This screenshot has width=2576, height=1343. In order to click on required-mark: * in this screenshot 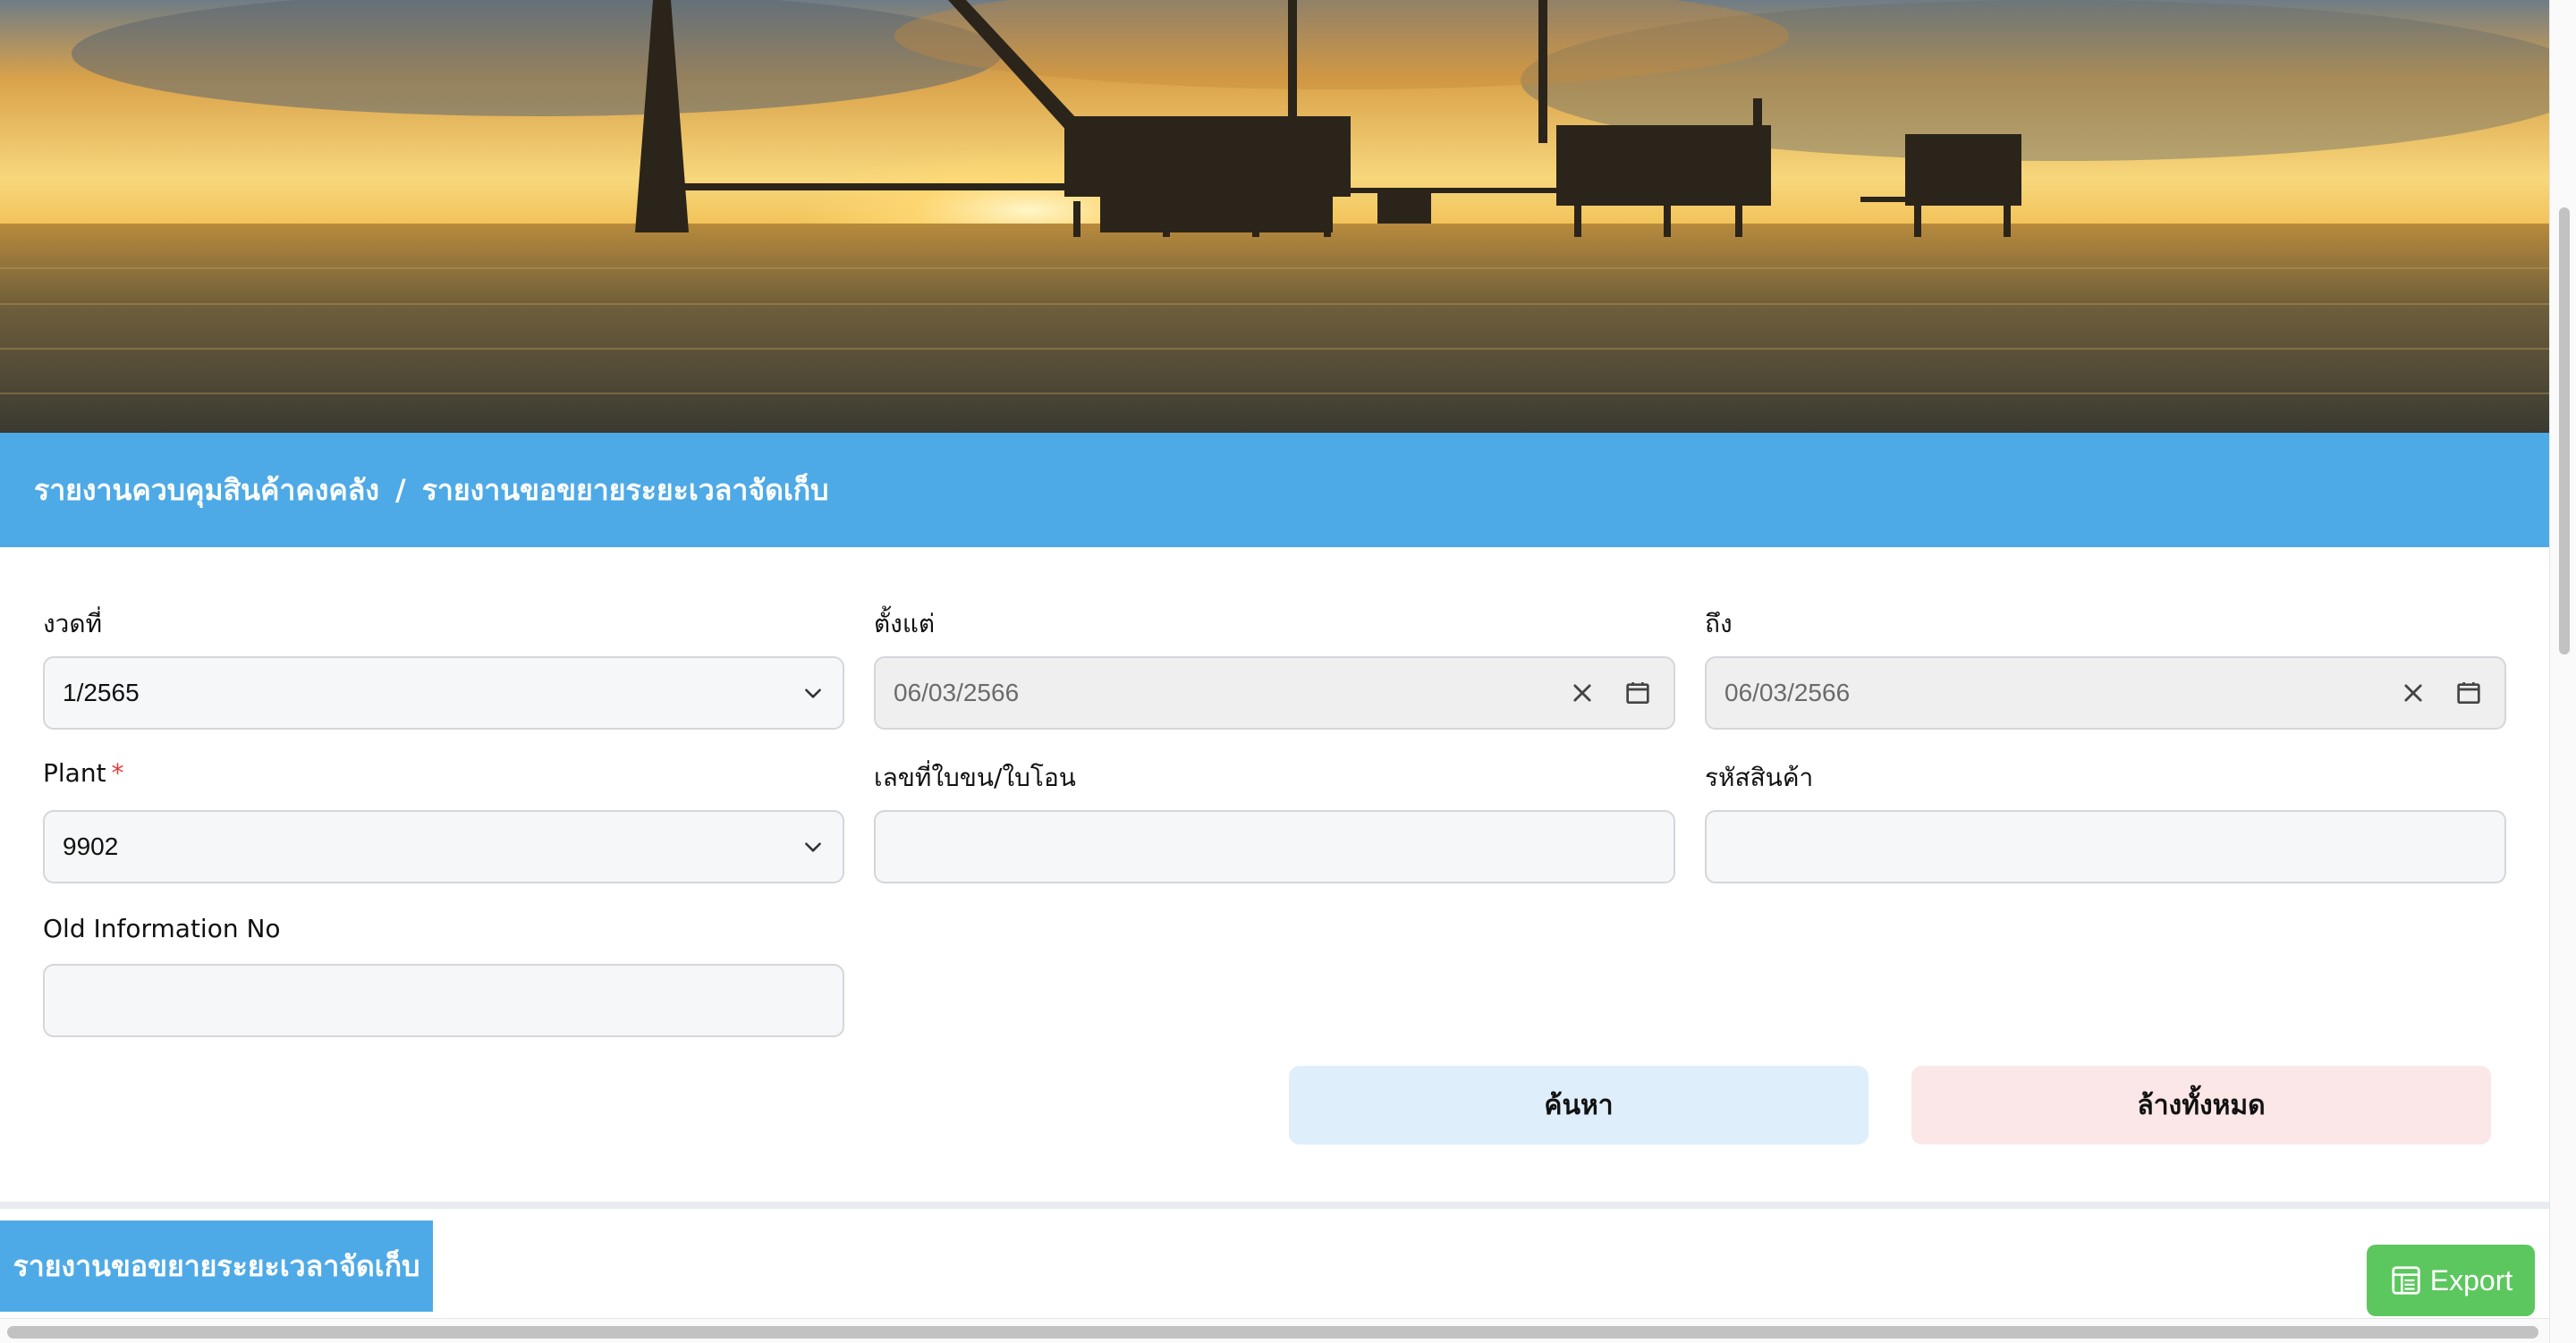, I will do `click(117, 773)`.